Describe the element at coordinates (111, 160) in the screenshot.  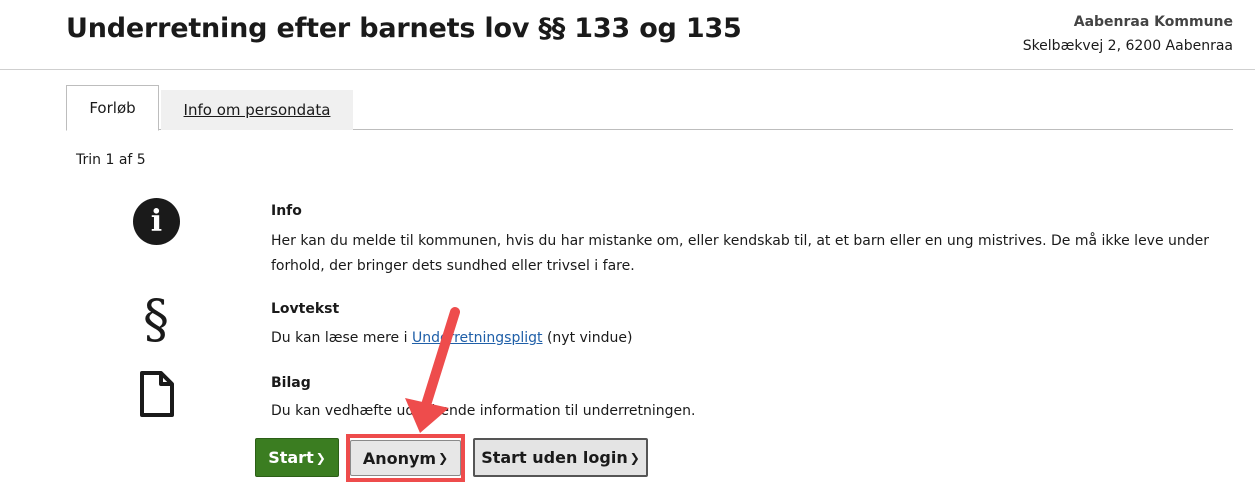
I see `step-indicator: Trin 1 af 5` at that location.